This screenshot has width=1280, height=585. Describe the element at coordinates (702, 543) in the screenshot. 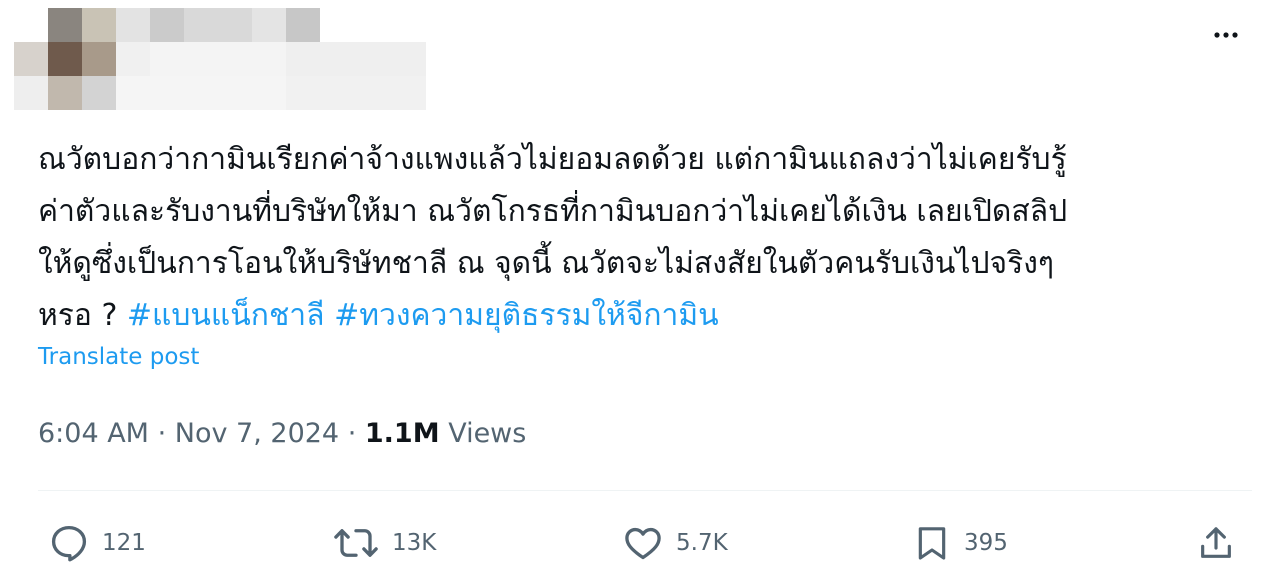

I see `like-count: 5.7K` at that location.